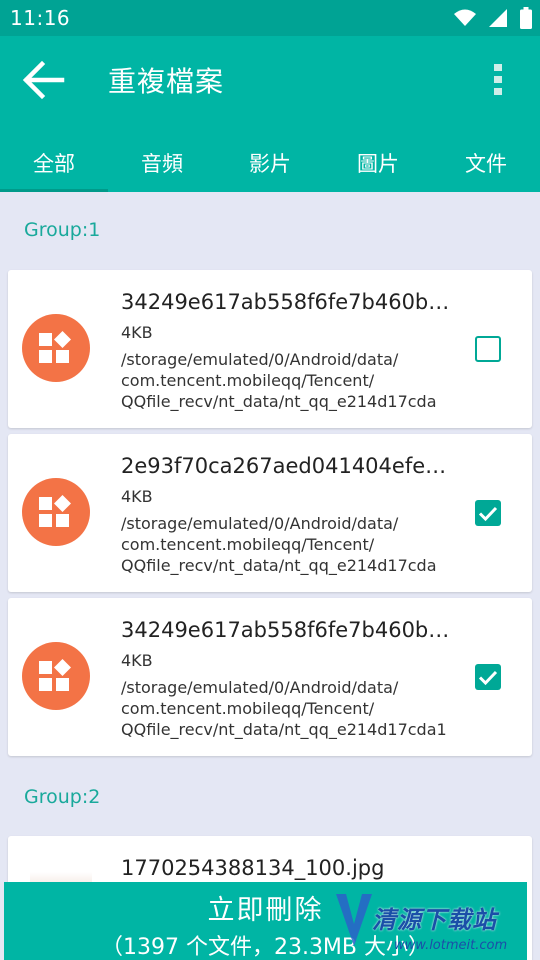 The width and height of the screenshot is (540, 960). Describe the element at coordinates (465, 17) in the screenshot. I see `wifi-icon` at that location.